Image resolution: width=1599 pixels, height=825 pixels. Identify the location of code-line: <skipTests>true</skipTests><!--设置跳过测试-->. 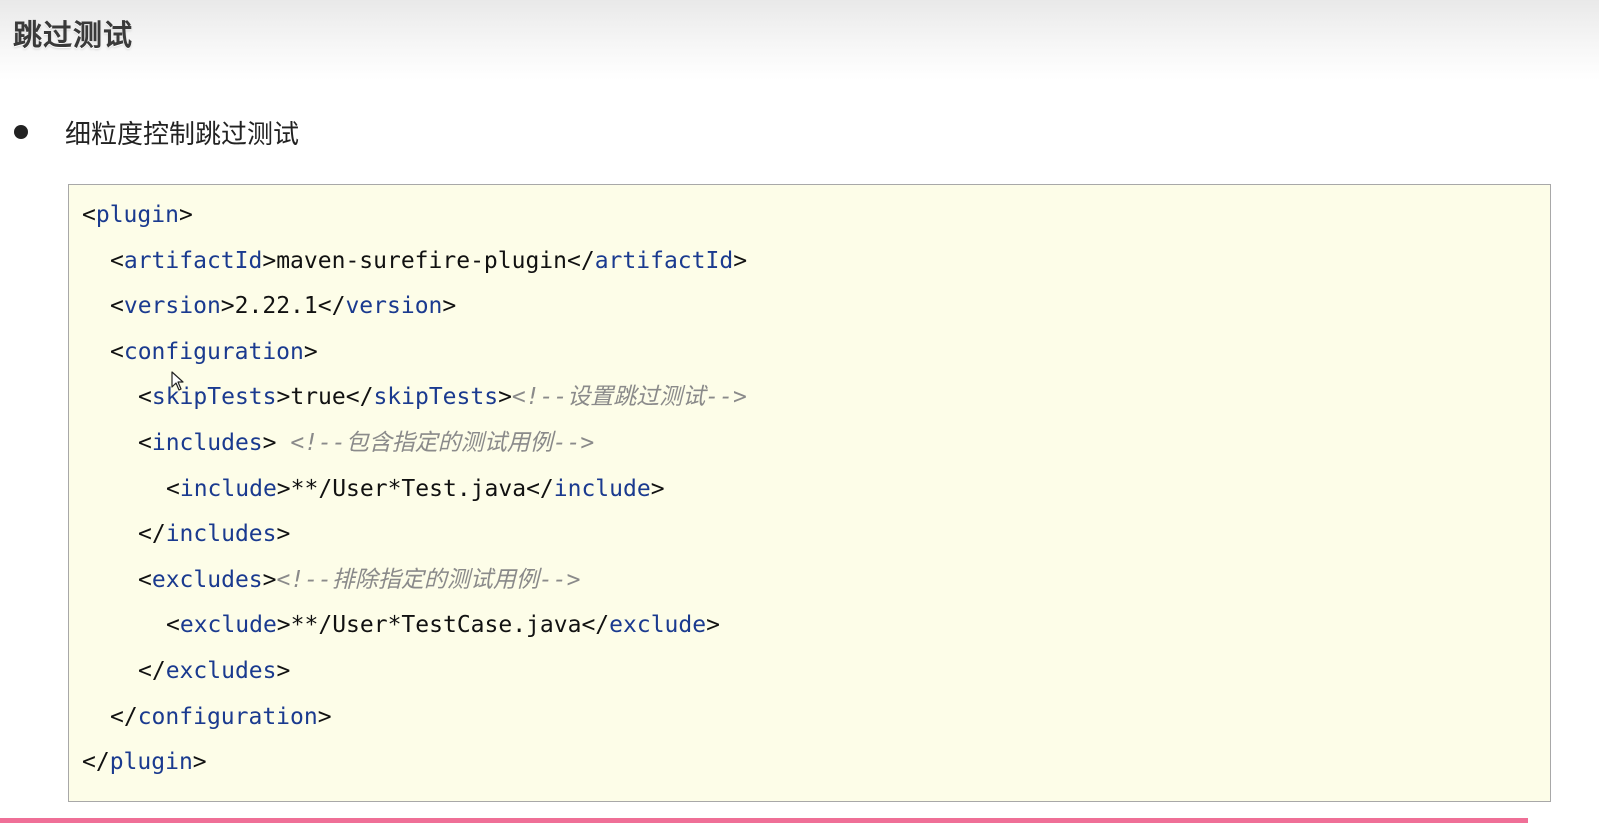
(442, 397).